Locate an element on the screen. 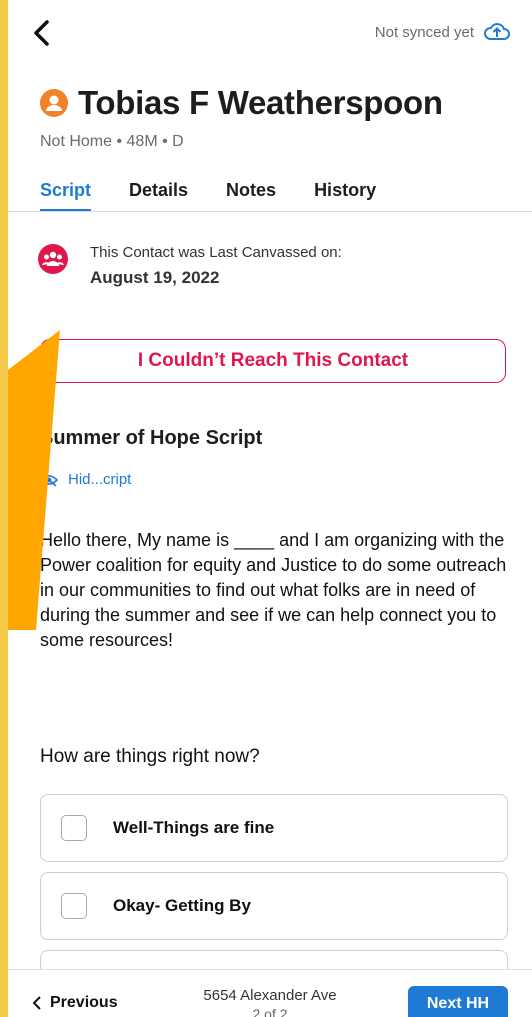 Image resolution: width=532 pixels, height=1017 pixels. person-icon is located at coordinates (54, 103).